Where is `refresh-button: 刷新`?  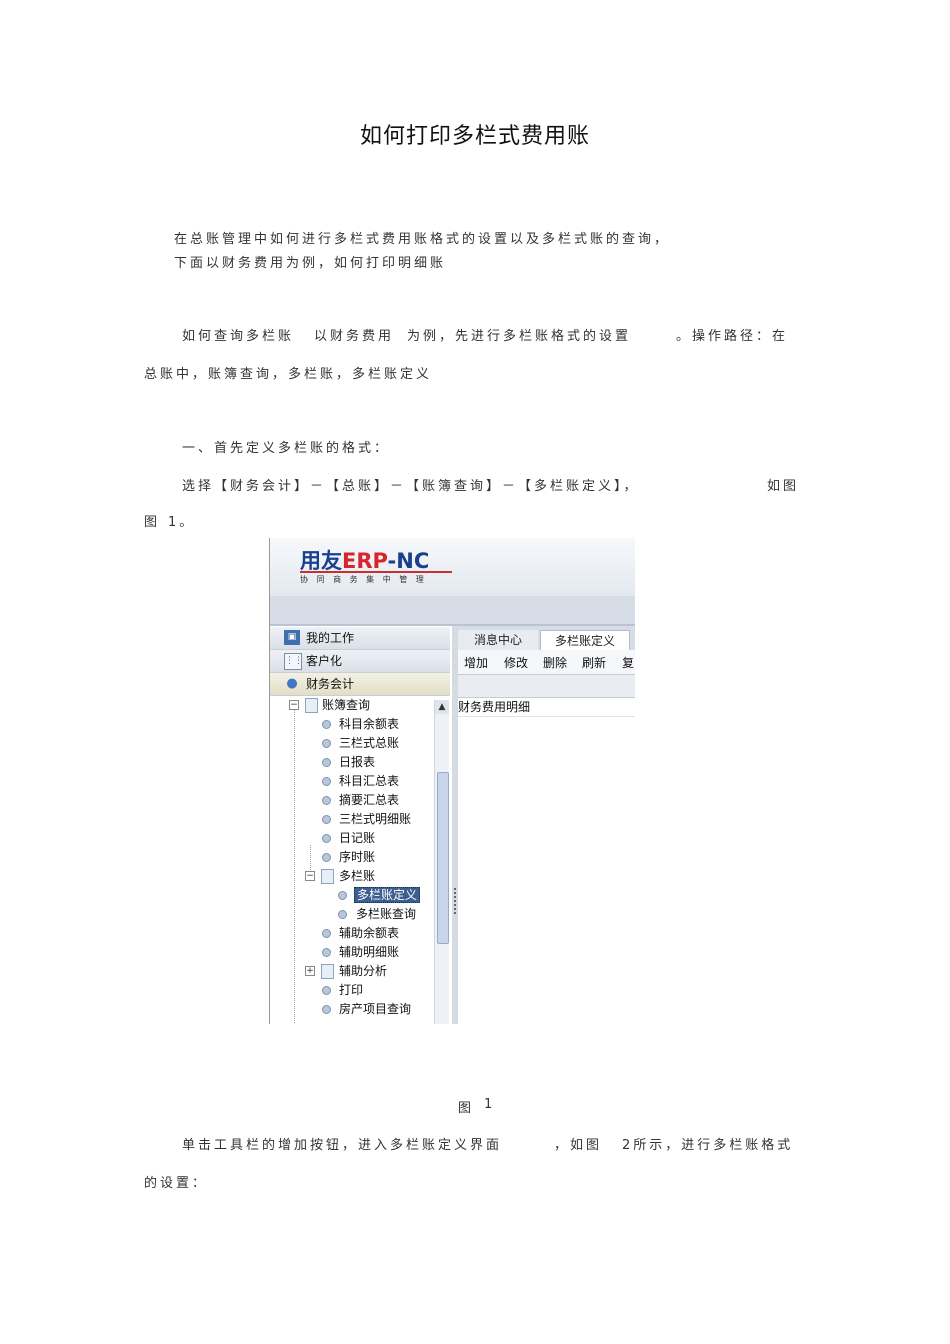 refresh-button: 刷新 is located at coordinates (594, 662).